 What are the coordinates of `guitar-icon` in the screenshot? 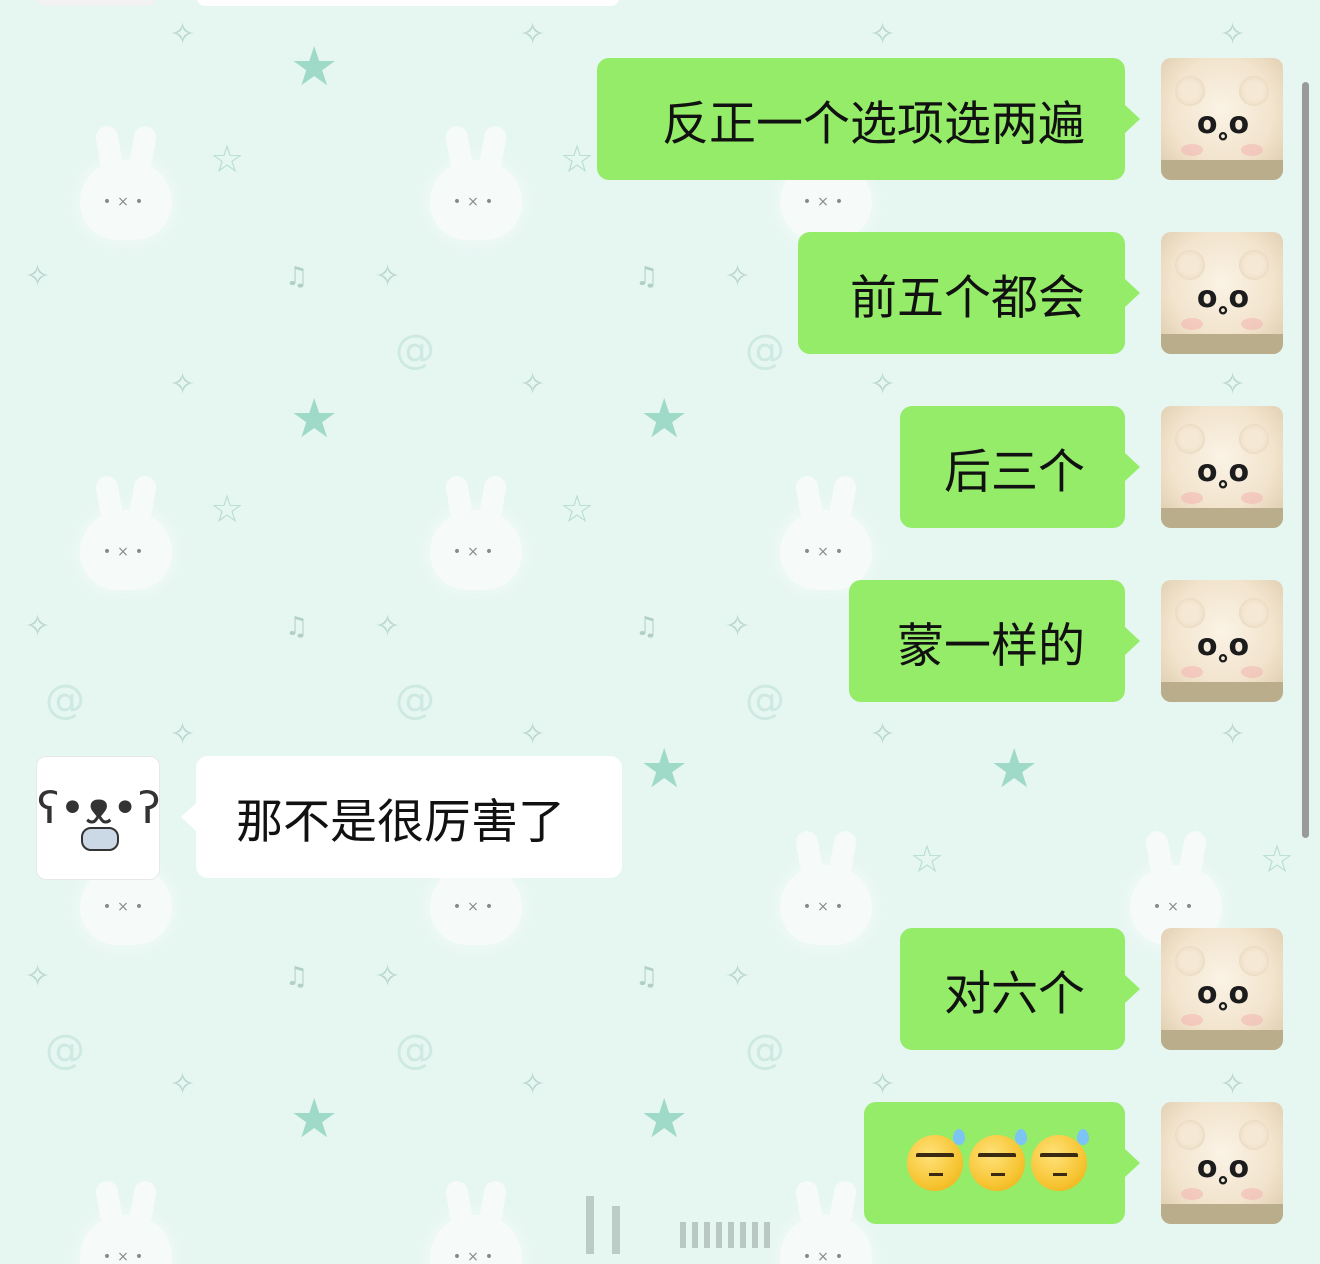 It's located at (100, 839).